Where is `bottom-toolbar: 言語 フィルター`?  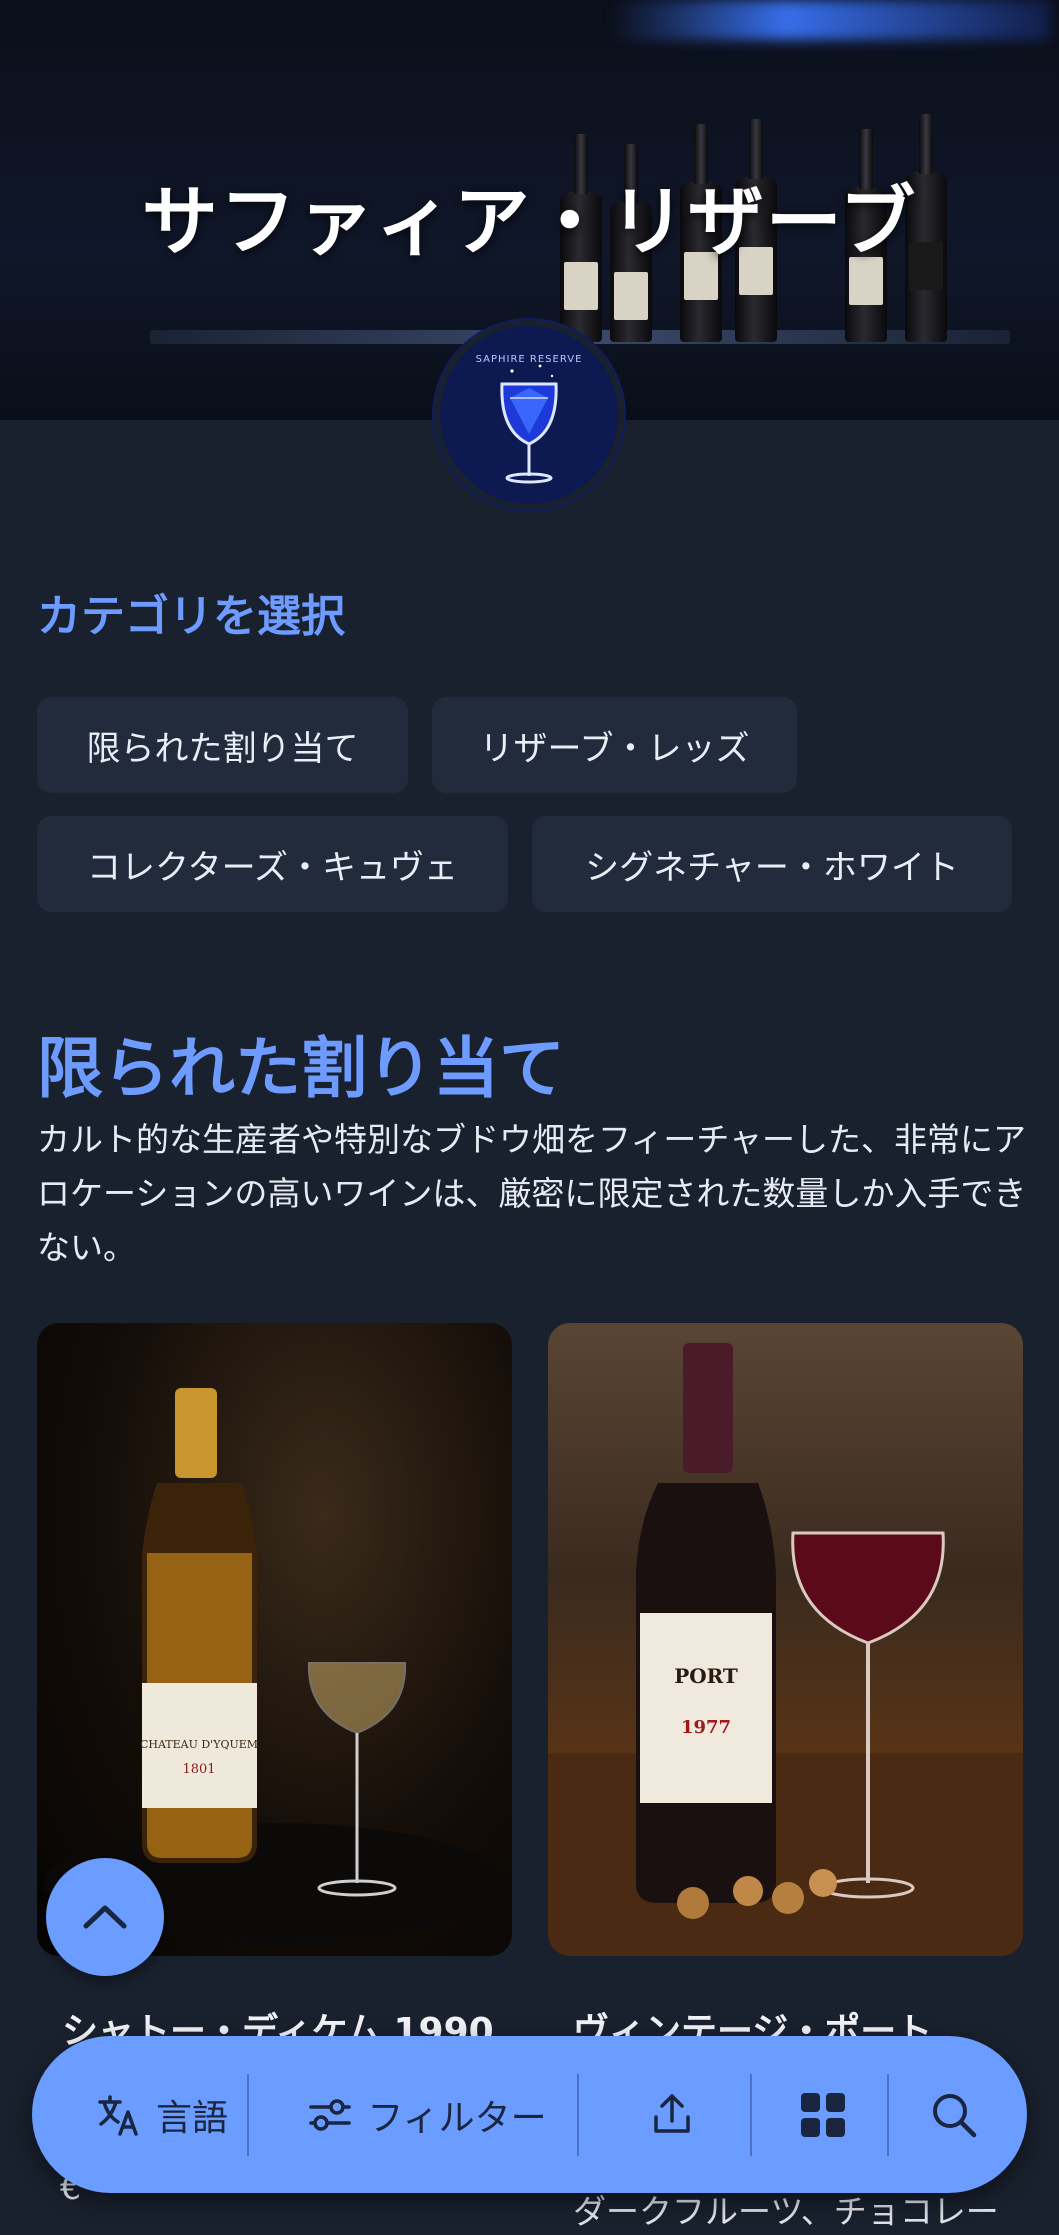 bottom-toolbar: 言語 フィルター is located at coordinates (529, 2114).